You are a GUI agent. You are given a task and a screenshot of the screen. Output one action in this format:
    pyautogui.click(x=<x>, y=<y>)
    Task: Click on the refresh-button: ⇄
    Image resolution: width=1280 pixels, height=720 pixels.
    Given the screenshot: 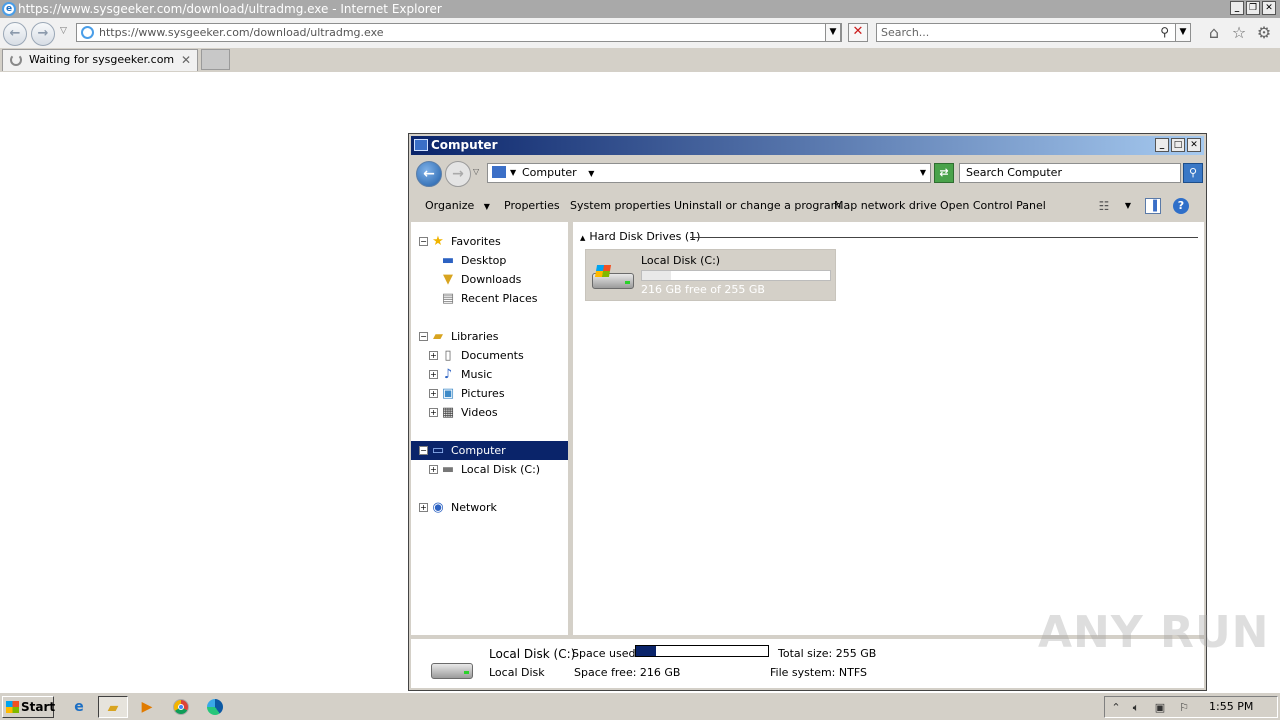 What is the action you would take?
    pyautogui.click(x=944, y=173)
    